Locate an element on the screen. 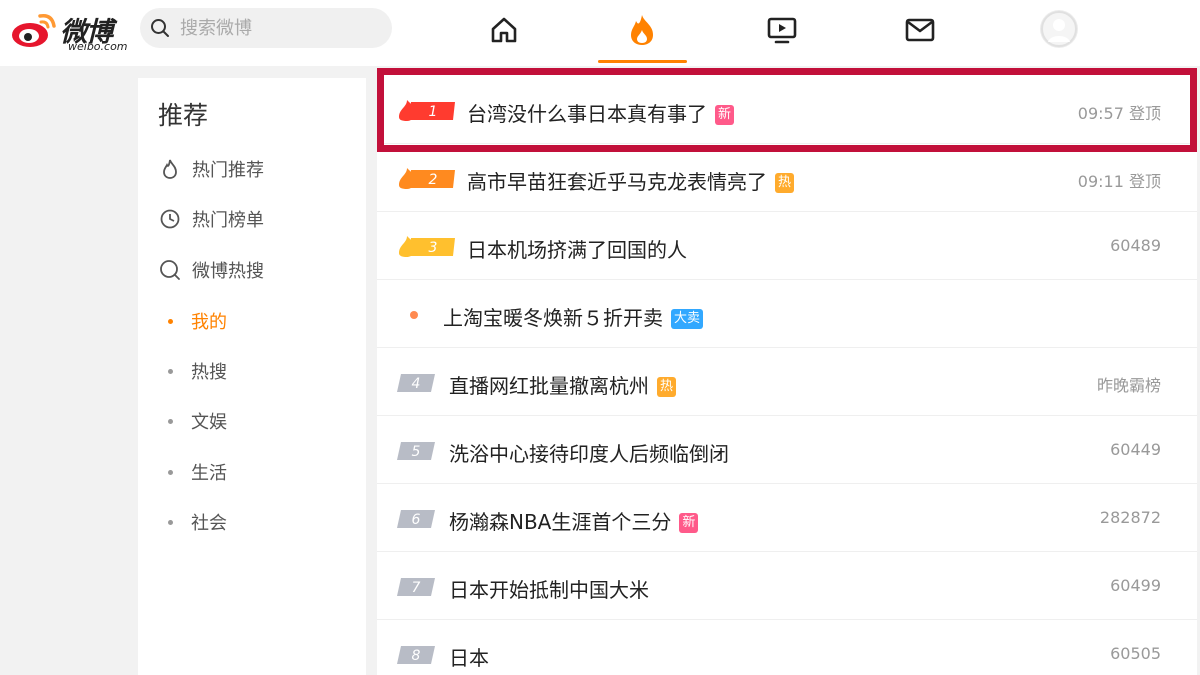 The image size is (1200, 675). nav-hot-button is located at coordinates (642, 30).